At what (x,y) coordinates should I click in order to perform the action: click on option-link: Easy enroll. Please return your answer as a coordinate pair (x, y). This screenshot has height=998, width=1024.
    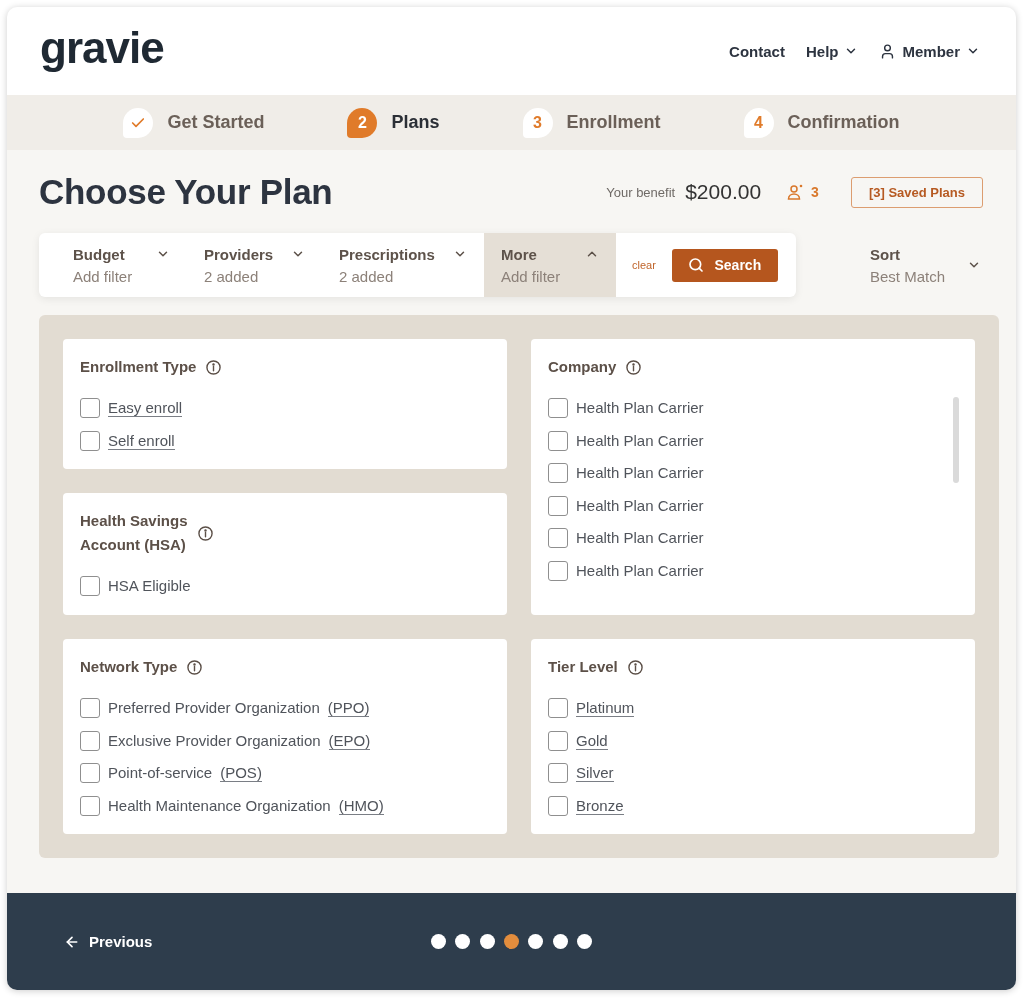
    Looking at the image, I should click on (145, 408).